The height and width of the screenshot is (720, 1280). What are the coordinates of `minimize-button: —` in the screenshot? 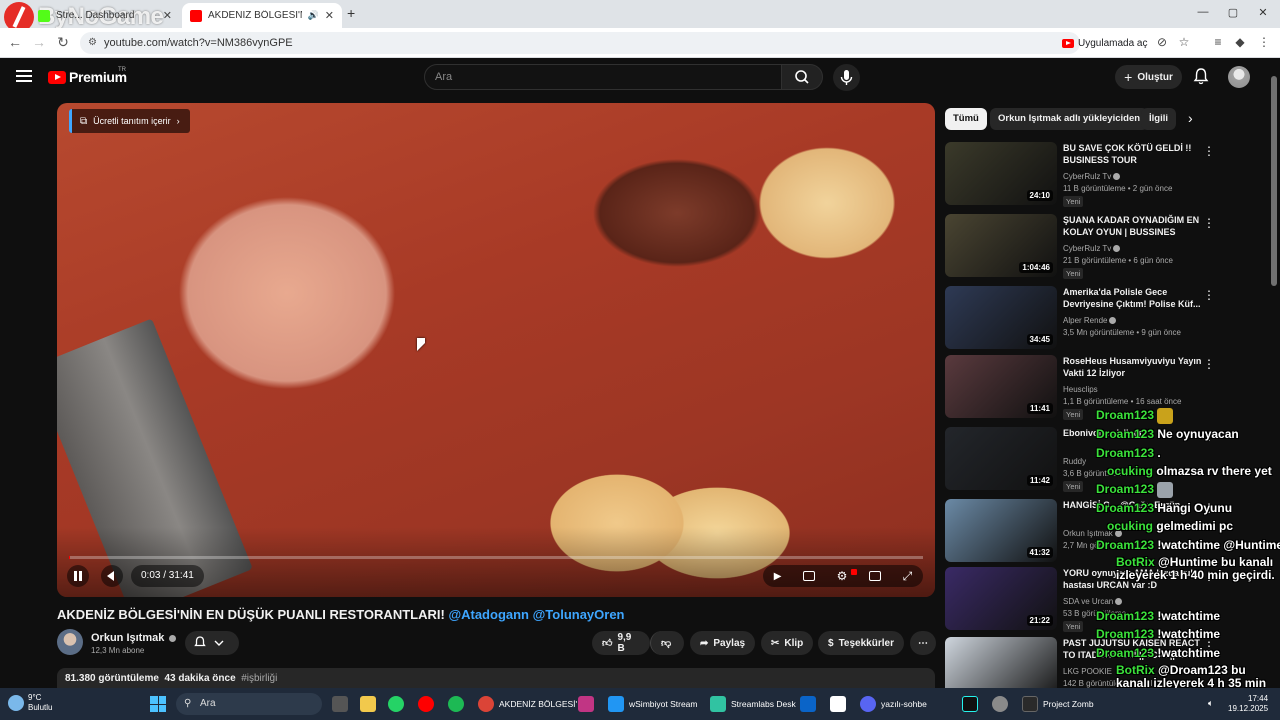 It's located at (1203, 12).